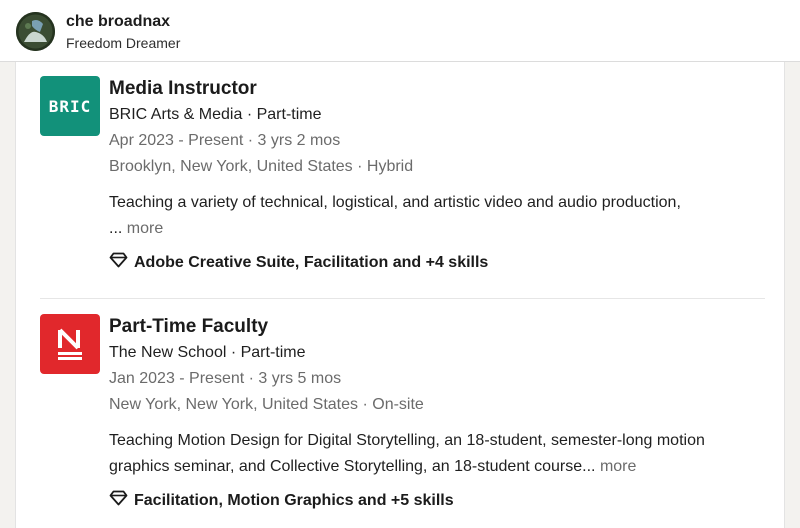 The height and width of the screenshot is (528, 800). What do you see at coordinates (35, 31) in the screenshot?
I see `avatar` at bounding box center [35, 31].